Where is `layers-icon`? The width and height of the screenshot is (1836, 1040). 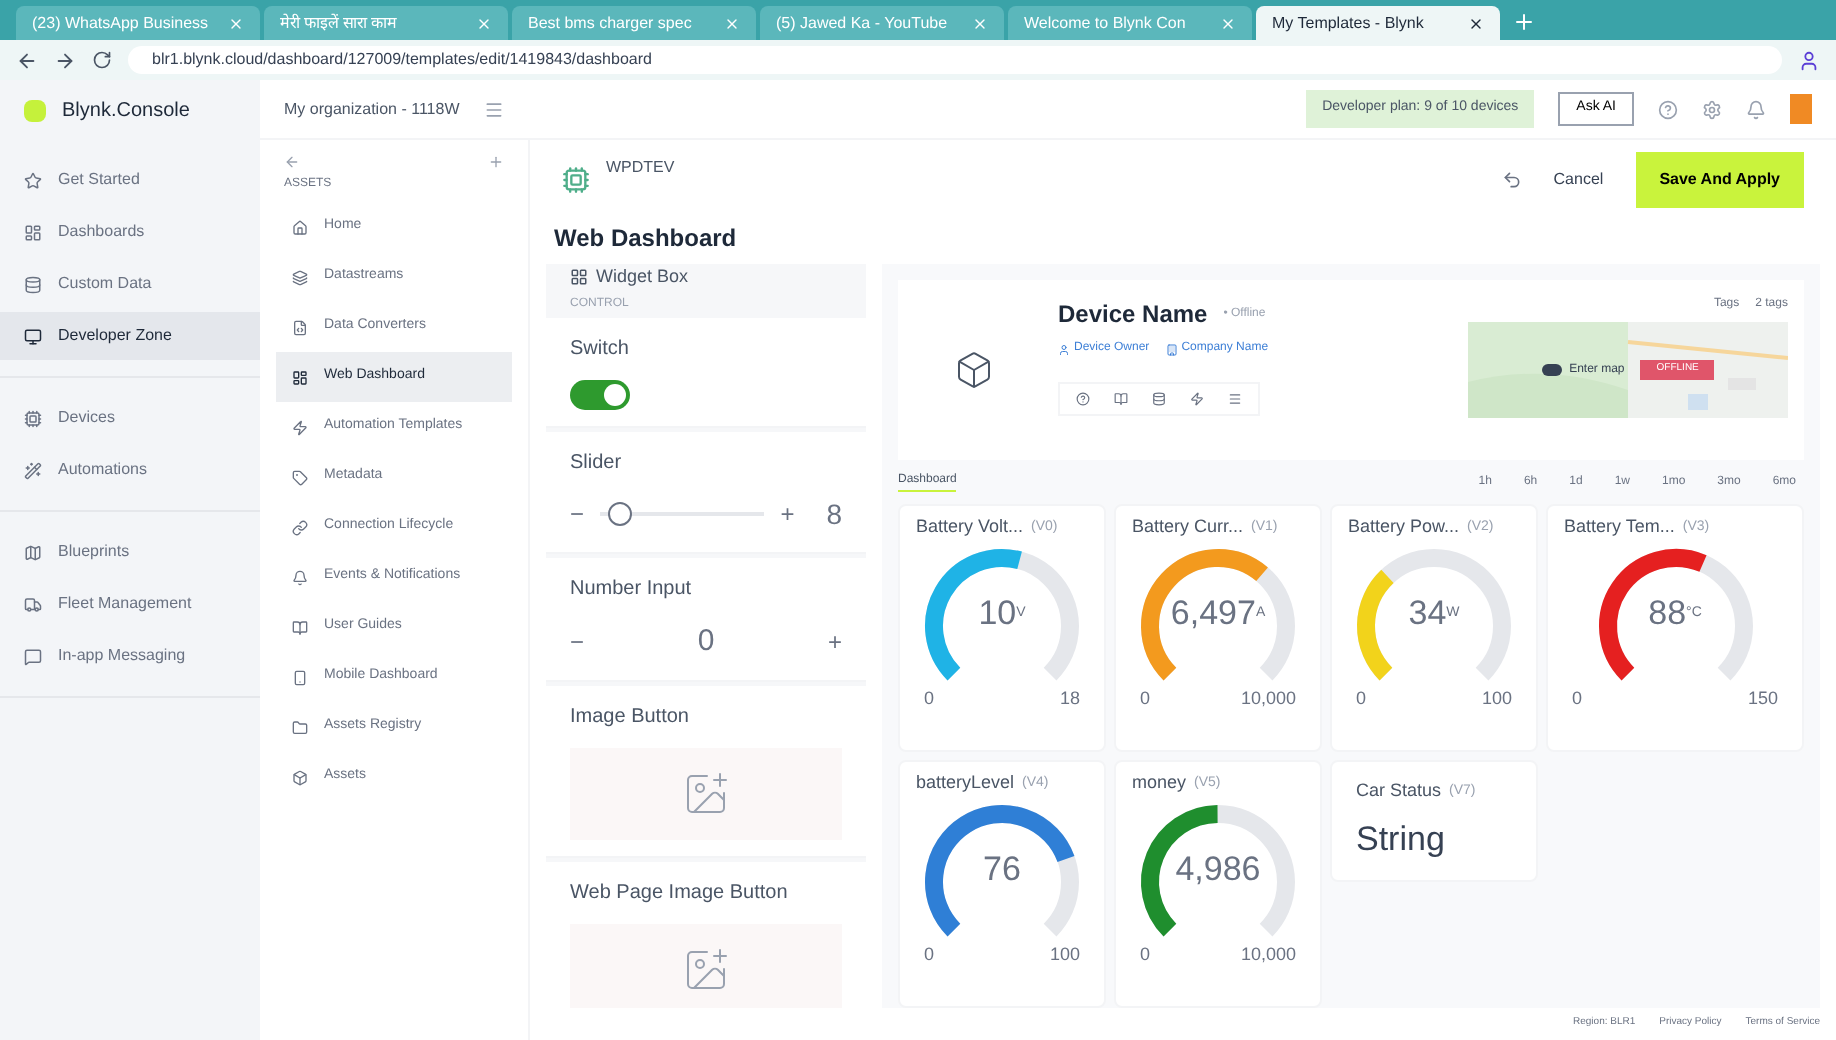 layers-icon is located at coordinates (300, 277).